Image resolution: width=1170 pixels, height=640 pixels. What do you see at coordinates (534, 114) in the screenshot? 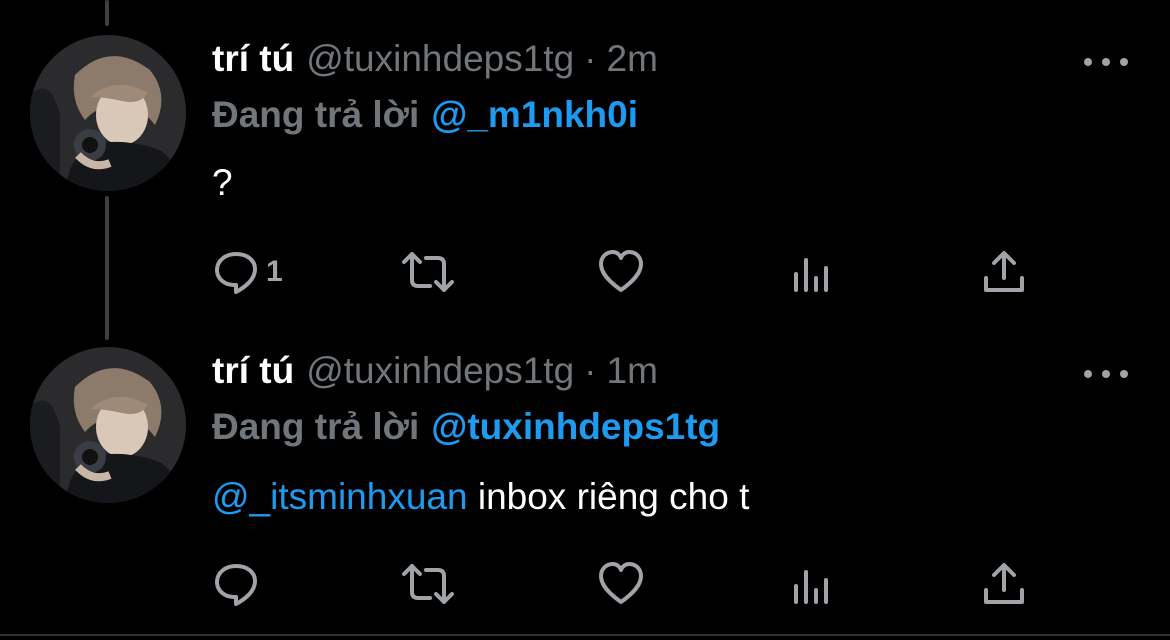
I see `replying-to-mention: @_m1nkh0i` at bounding box center [534, 114].